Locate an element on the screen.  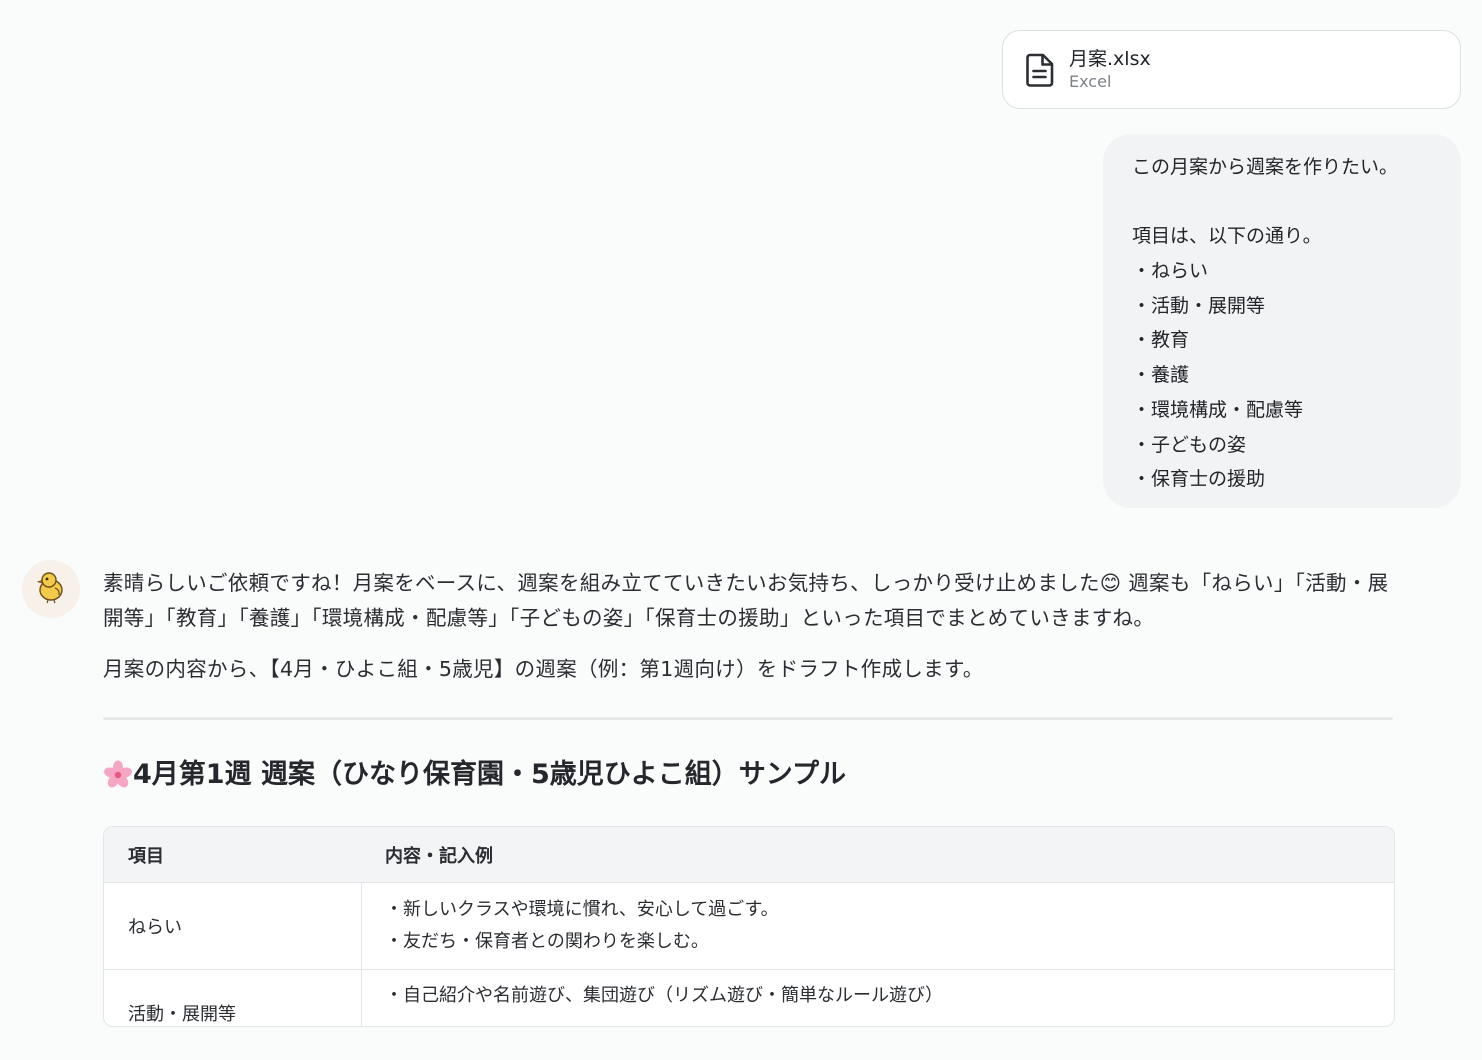
chick-avatar-icon is located at coordinates (51, 589).